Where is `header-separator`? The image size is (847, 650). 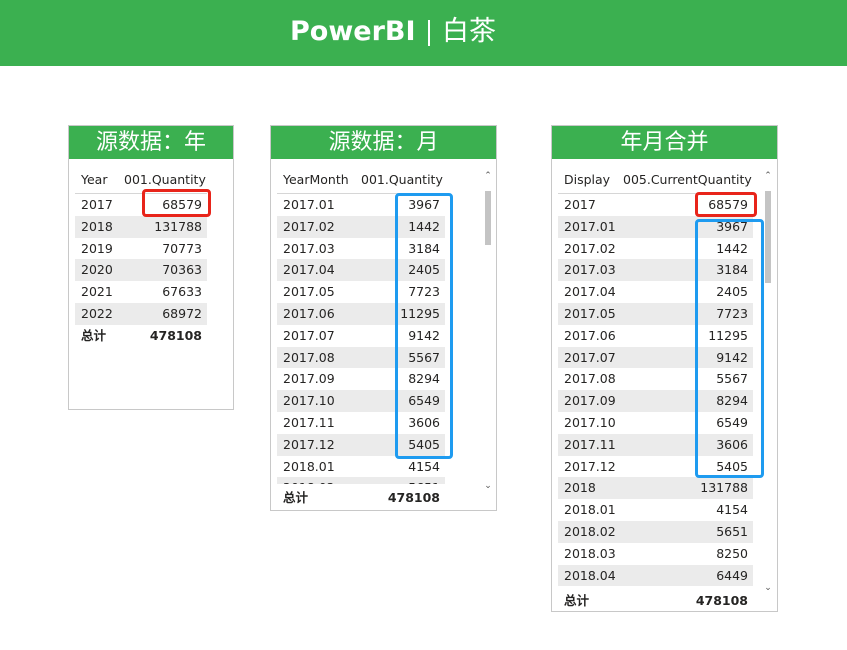
header-separator is located at coordinates (429, 33).